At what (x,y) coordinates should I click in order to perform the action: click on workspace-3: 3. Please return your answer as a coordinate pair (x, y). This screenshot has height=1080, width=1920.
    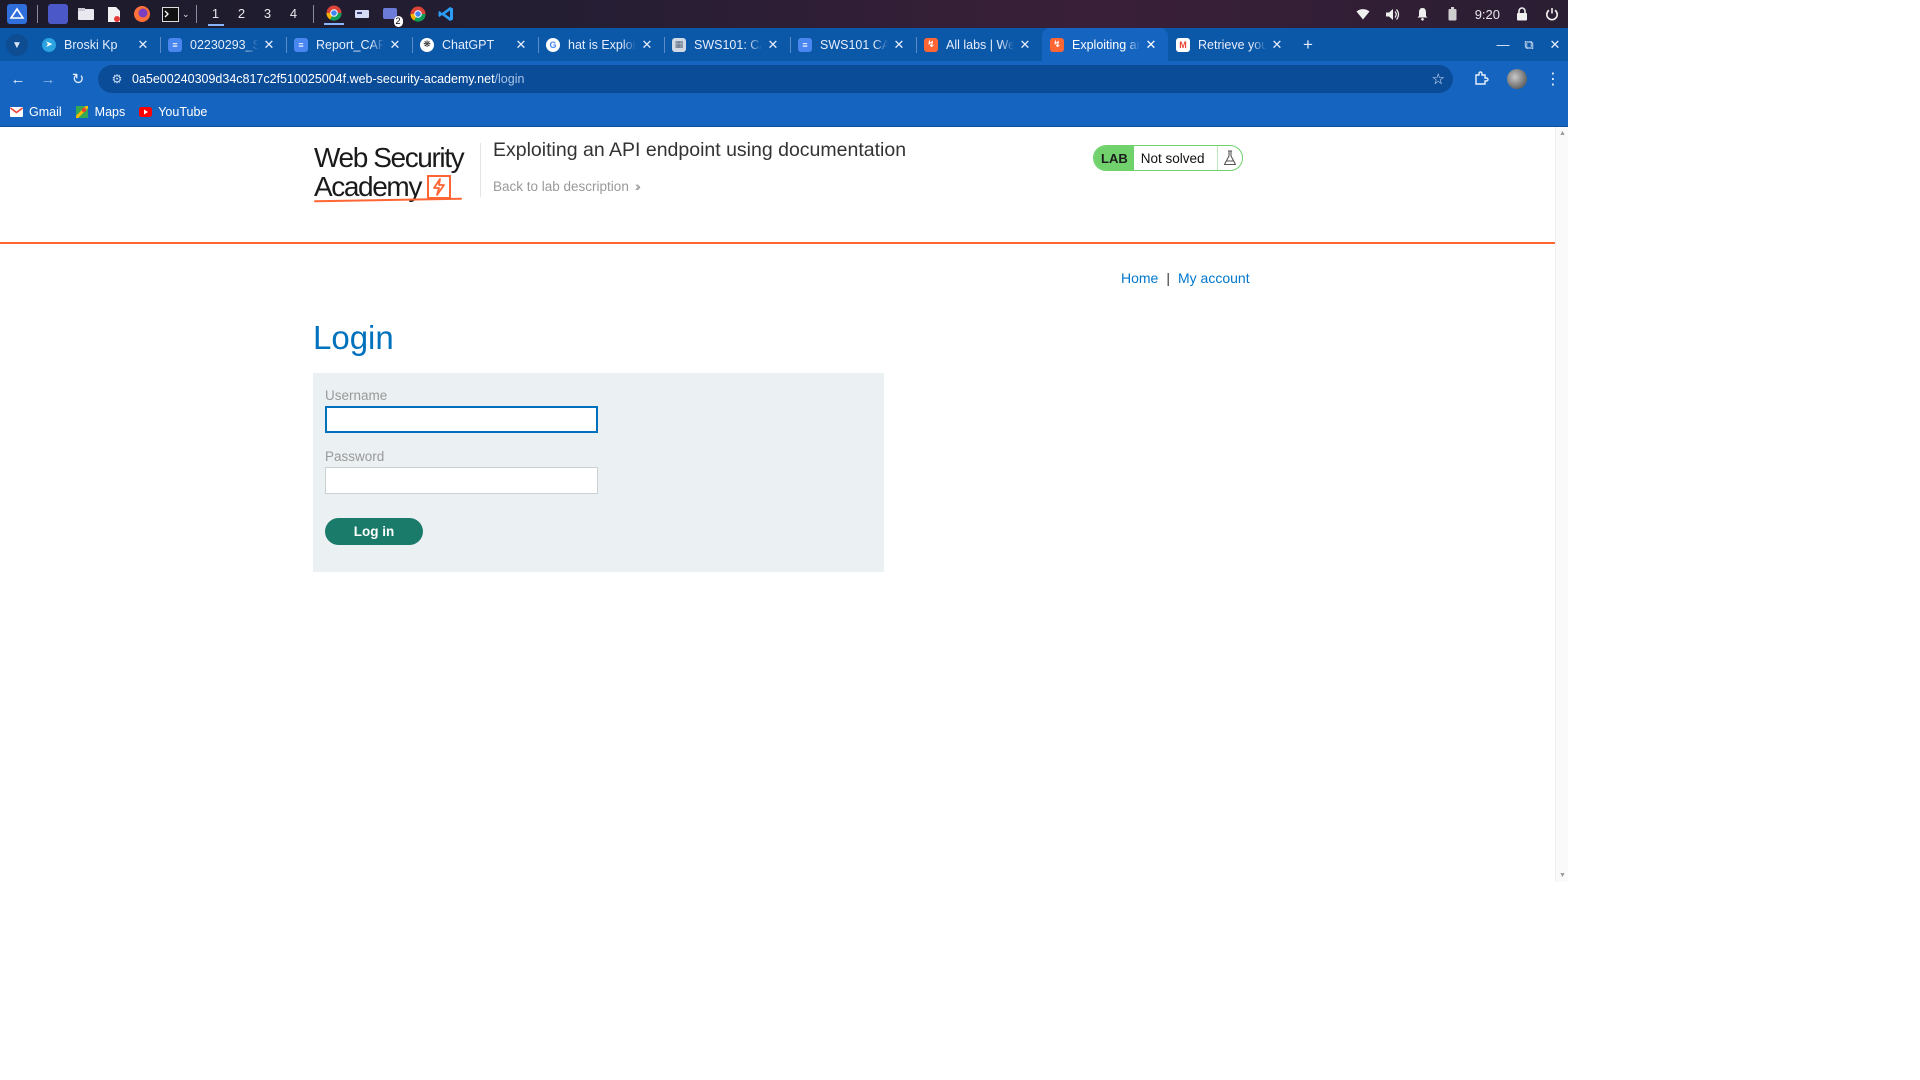
    Looking at the image, I should click on (268, 14).